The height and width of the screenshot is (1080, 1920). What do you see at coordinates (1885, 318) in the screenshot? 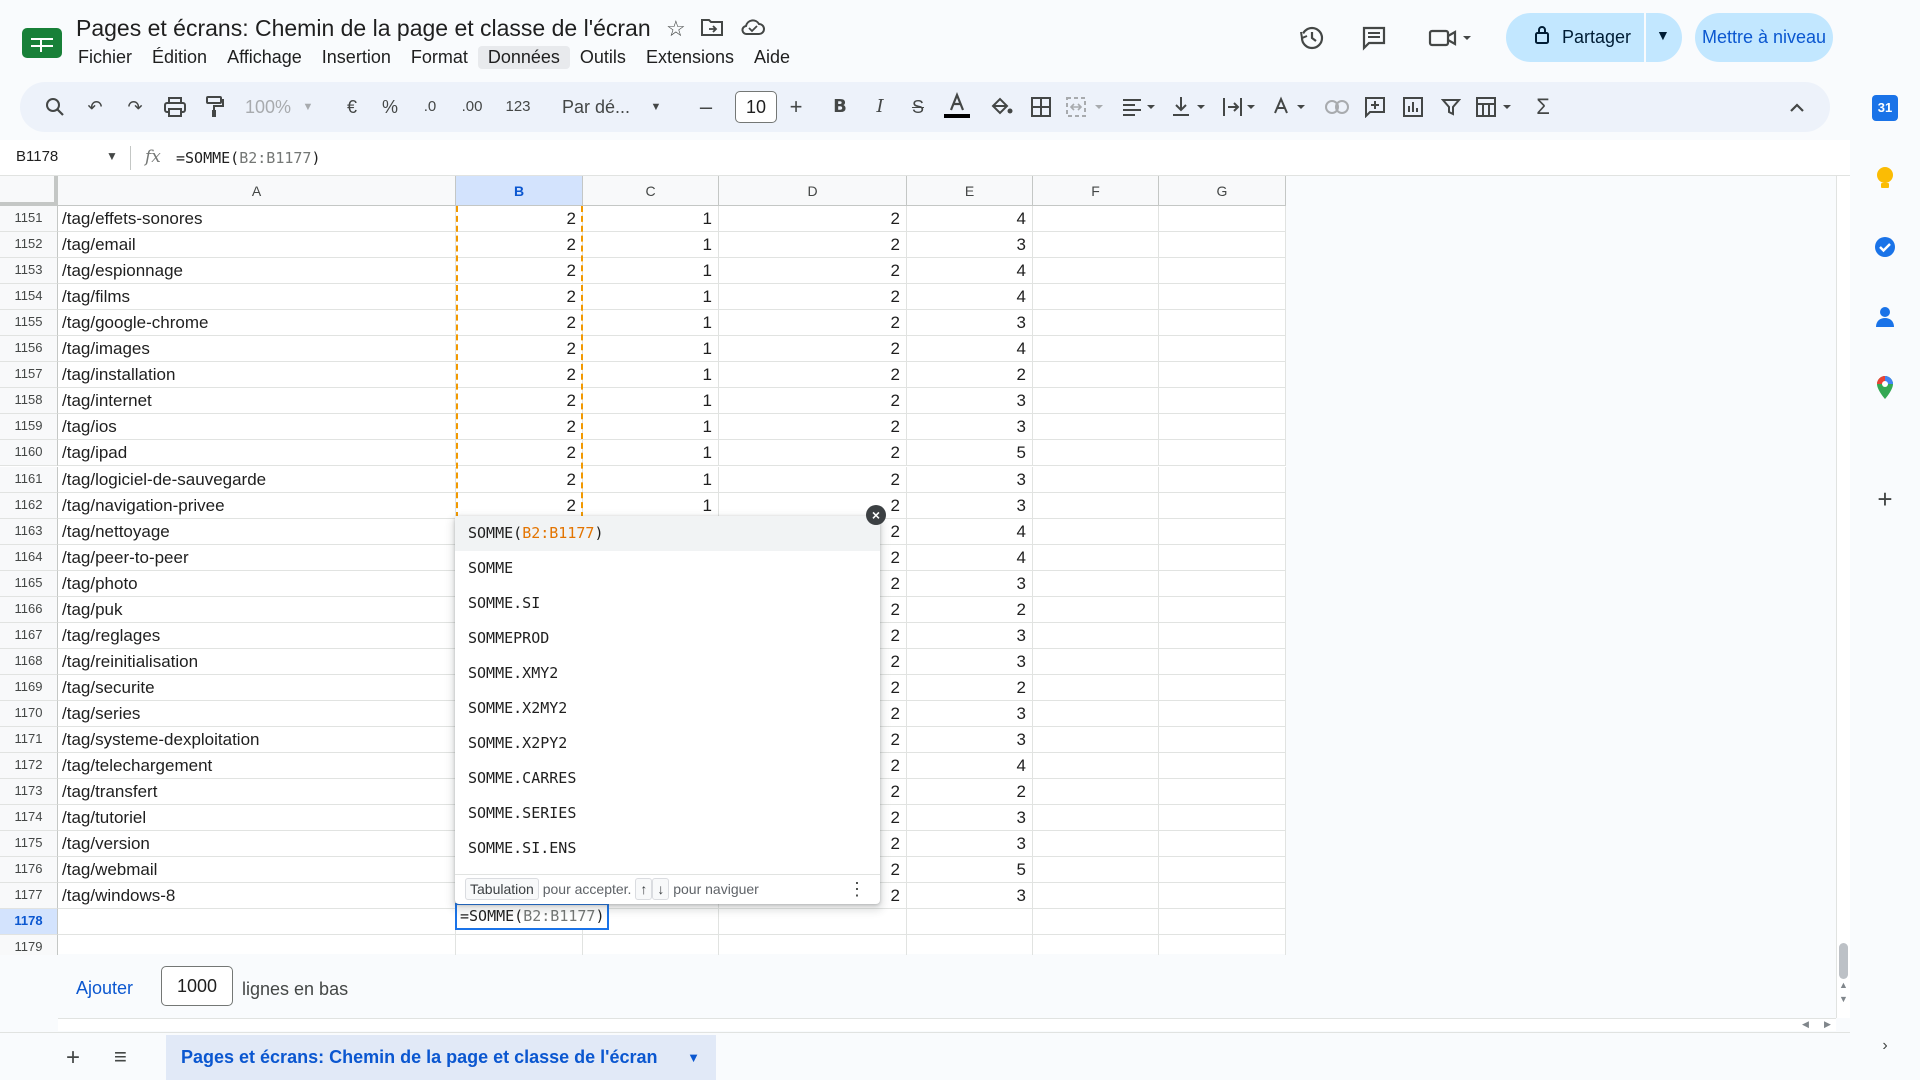
I see `contacts-icon` at bounding box center [1885, 318].